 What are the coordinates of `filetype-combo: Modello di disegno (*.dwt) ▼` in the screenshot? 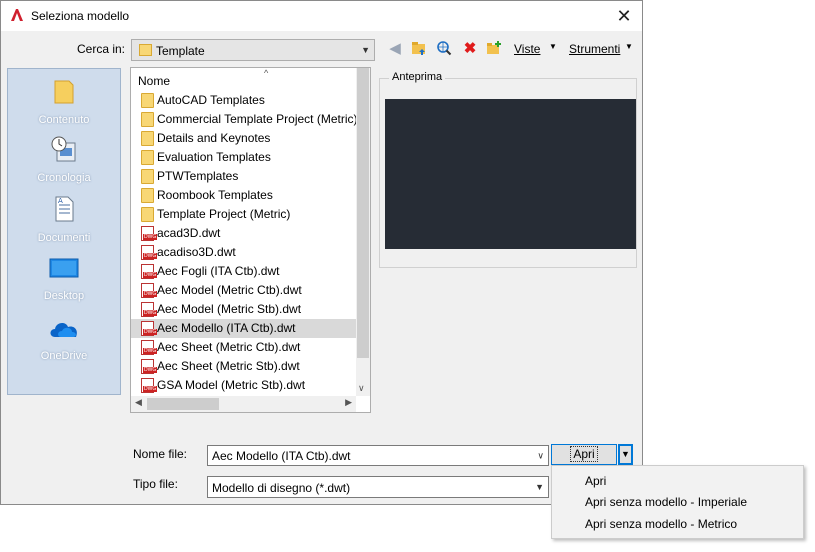 It's located at (378, 487).